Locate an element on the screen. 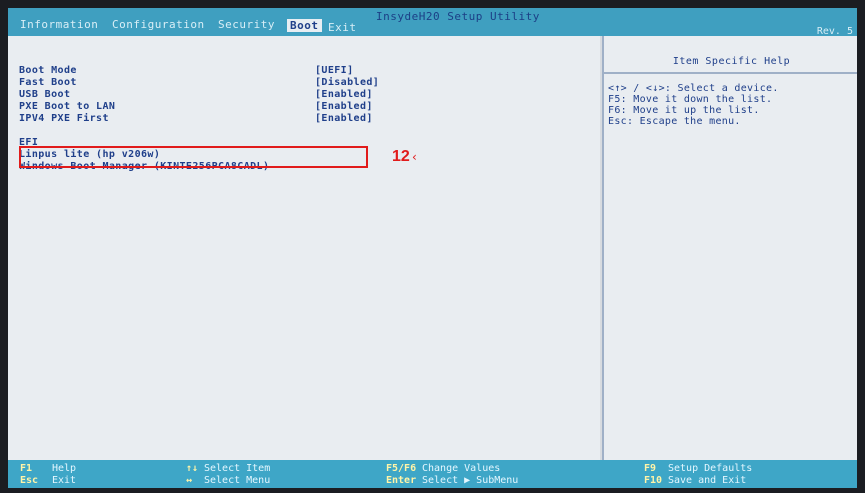  key-f9-text: Setup Defaults is located at coordinates (710, 468).